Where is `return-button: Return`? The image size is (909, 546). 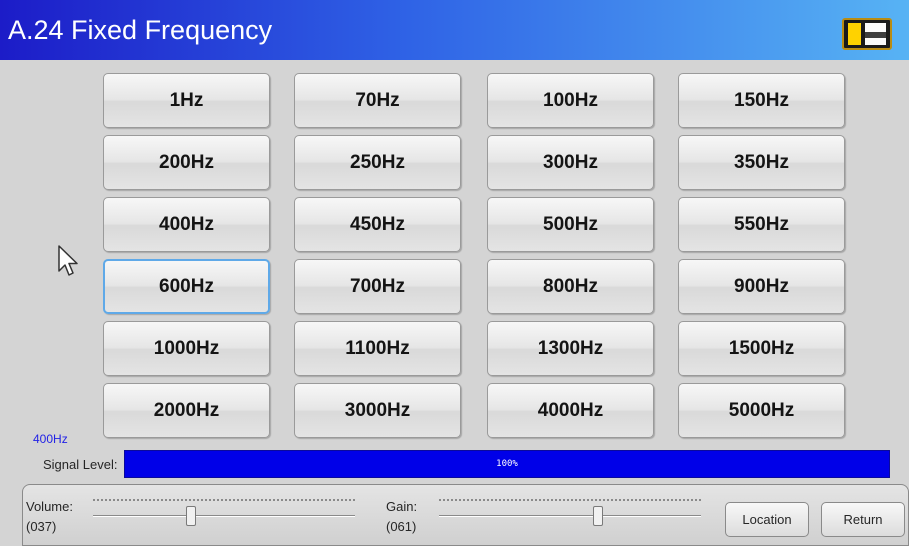 return-button: Return is located at coordinates (863, 519).